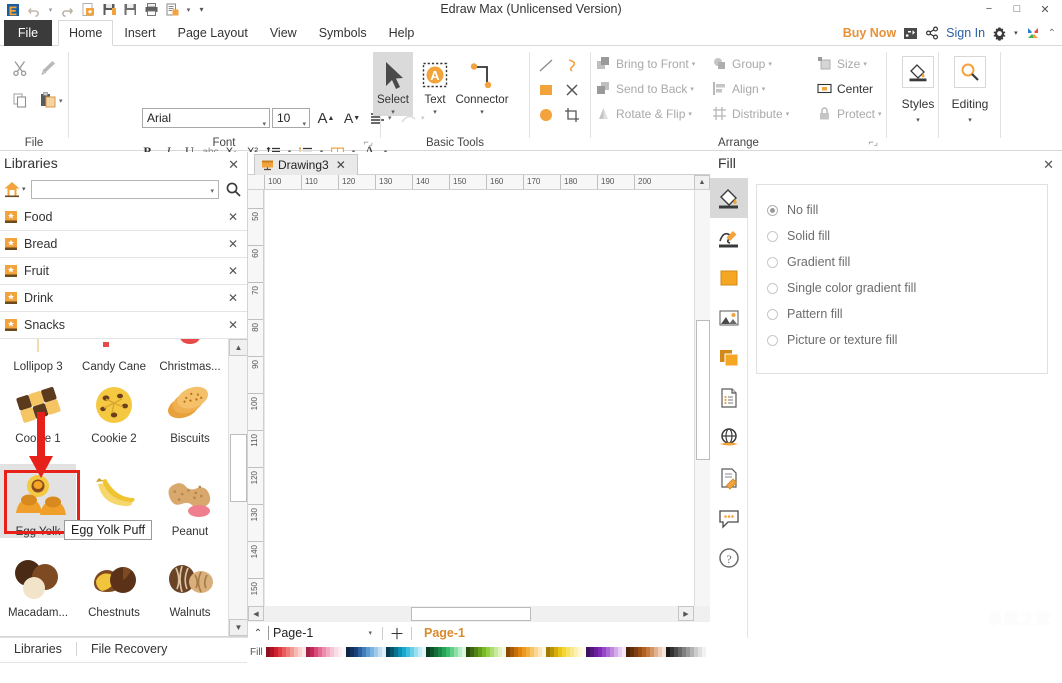 The image size is (1062, 683). I want to click on connector-tool: Connector ▾, so click(482, 84).